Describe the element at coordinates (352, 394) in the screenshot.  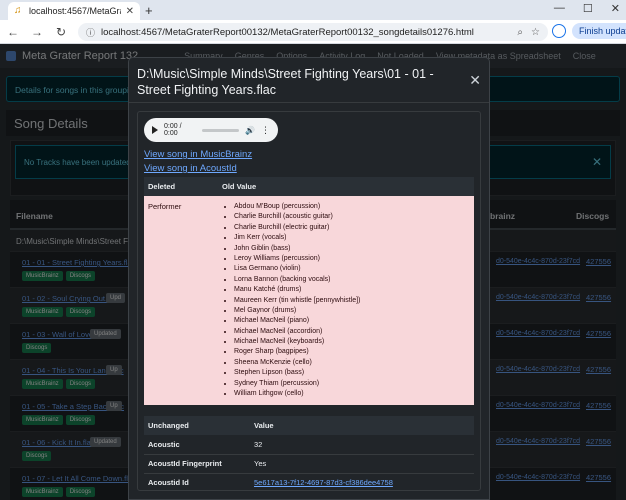
I see `performer-item: William Lithgow (cello)` at that location.